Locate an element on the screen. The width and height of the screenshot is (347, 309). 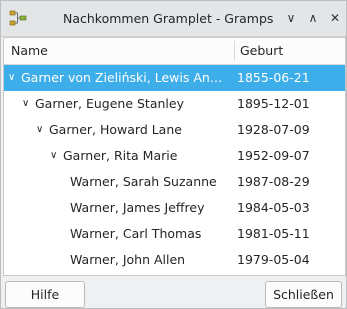
birth-date: 1855-06-21 is located at coordinates (273, 77).